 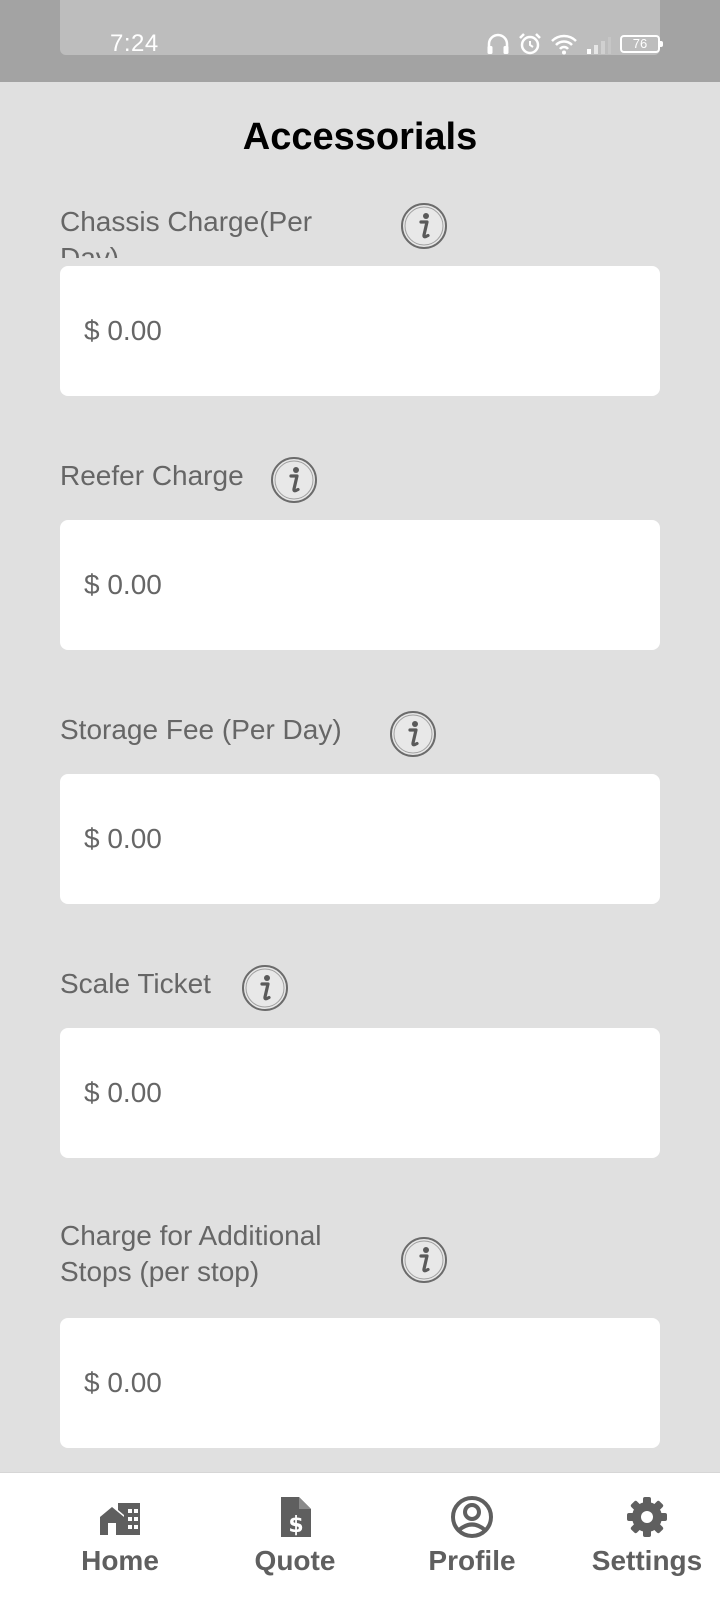 I want to click on nav-quote: $ Quote, so click(x=295, y=1536).